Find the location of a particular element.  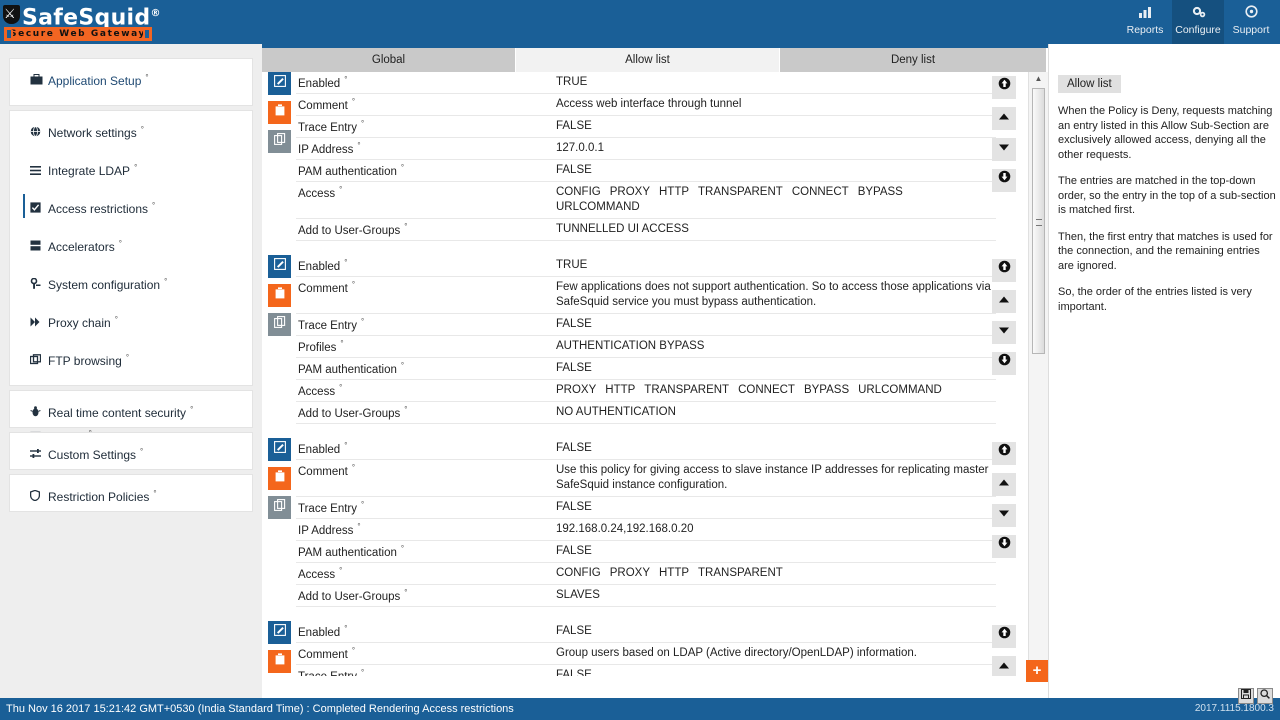

sidebar-item-ftp-browsing: FTP browsing ° is located at coordinates (131, 358).